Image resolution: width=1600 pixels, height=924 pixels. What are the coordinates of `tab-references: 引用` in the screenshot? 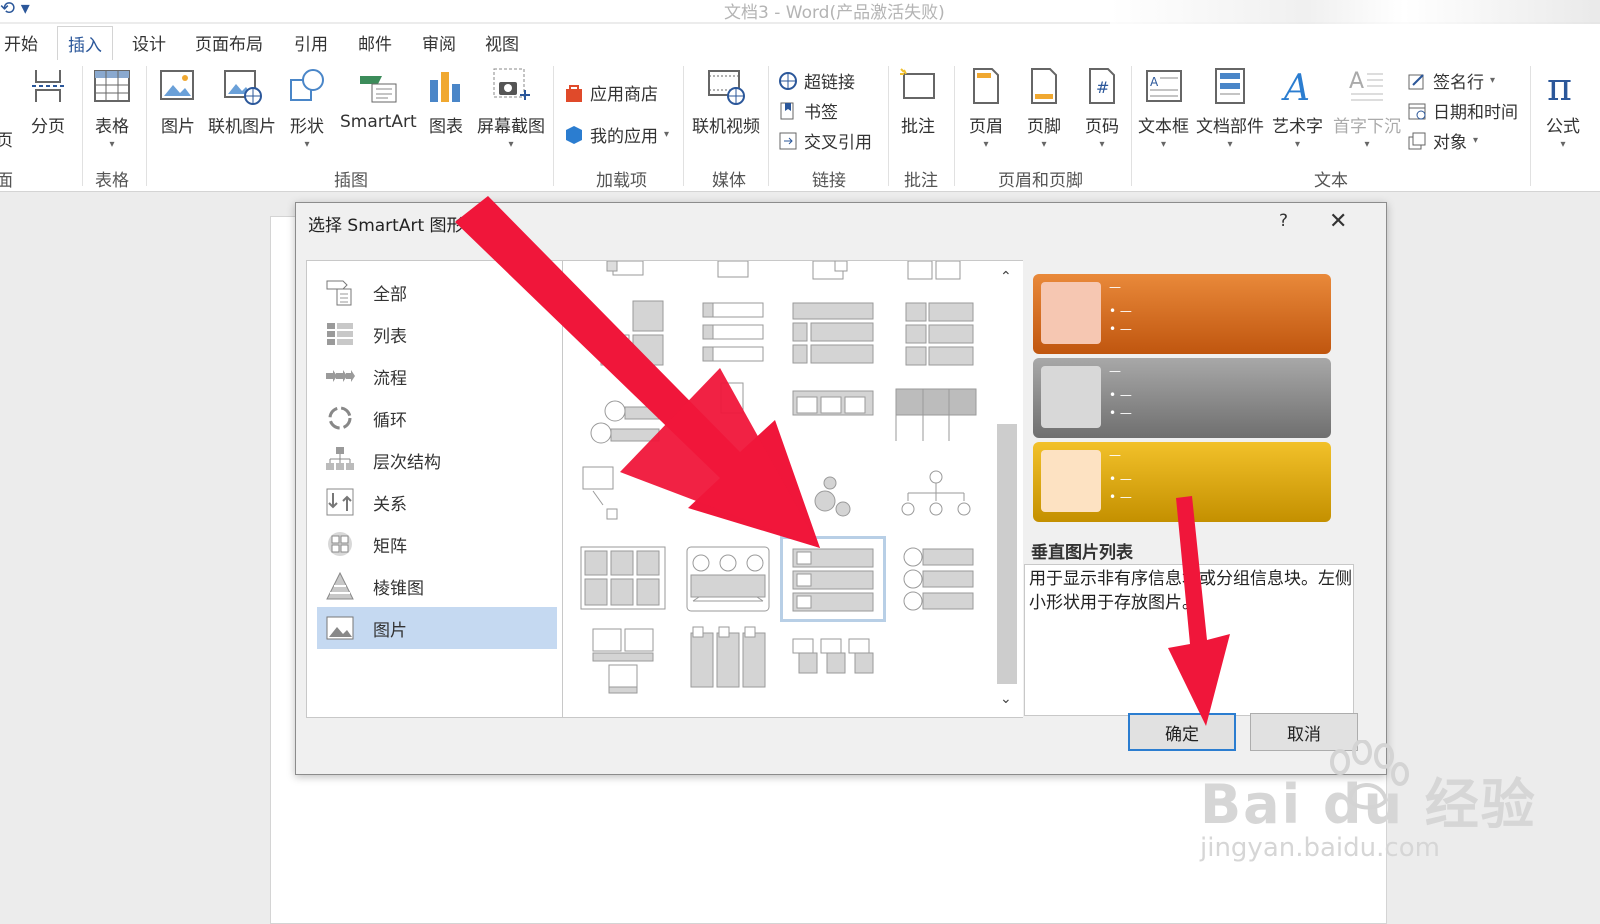 It's located at (311, 42).